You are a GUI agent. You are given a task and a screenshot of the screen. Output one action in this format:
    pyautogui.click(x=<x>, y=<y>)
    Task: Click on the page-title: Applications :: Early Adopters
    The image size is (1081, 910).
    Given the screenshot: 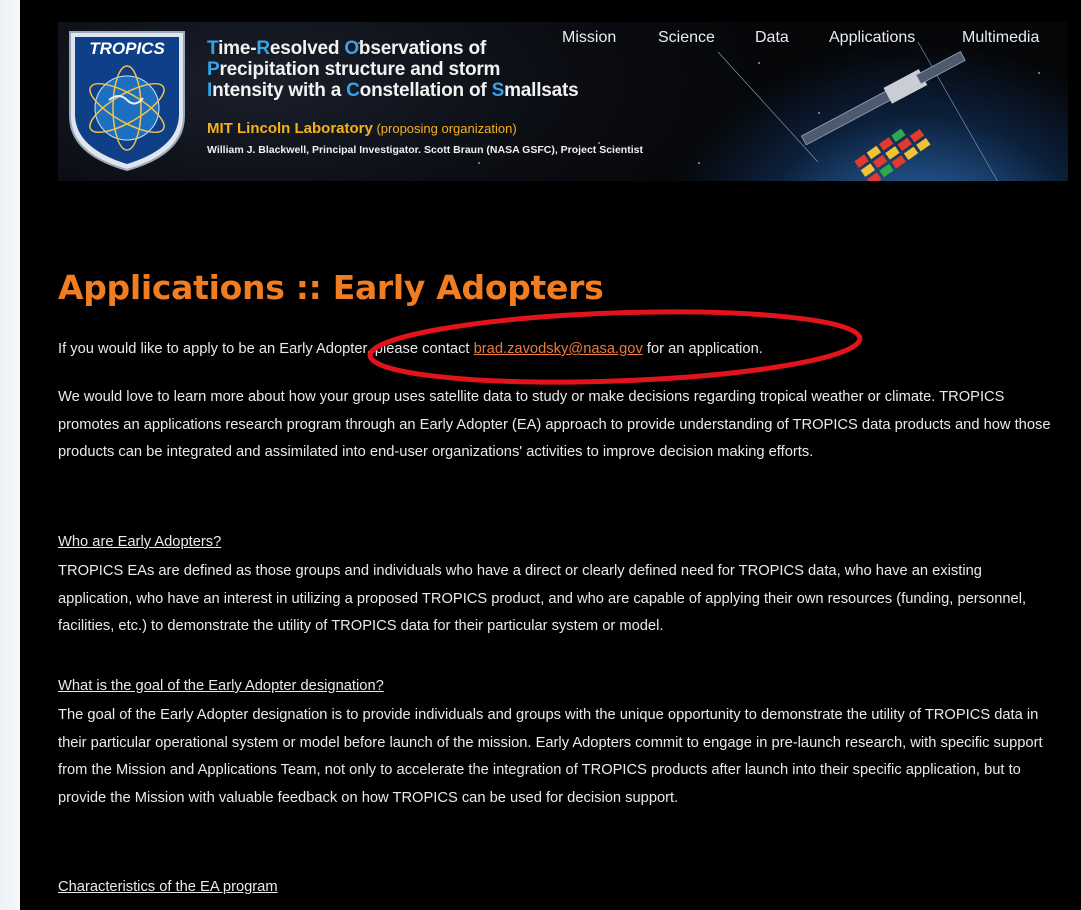 What is the action you would take?
    pyautogui.click(x=331, y=287)
    